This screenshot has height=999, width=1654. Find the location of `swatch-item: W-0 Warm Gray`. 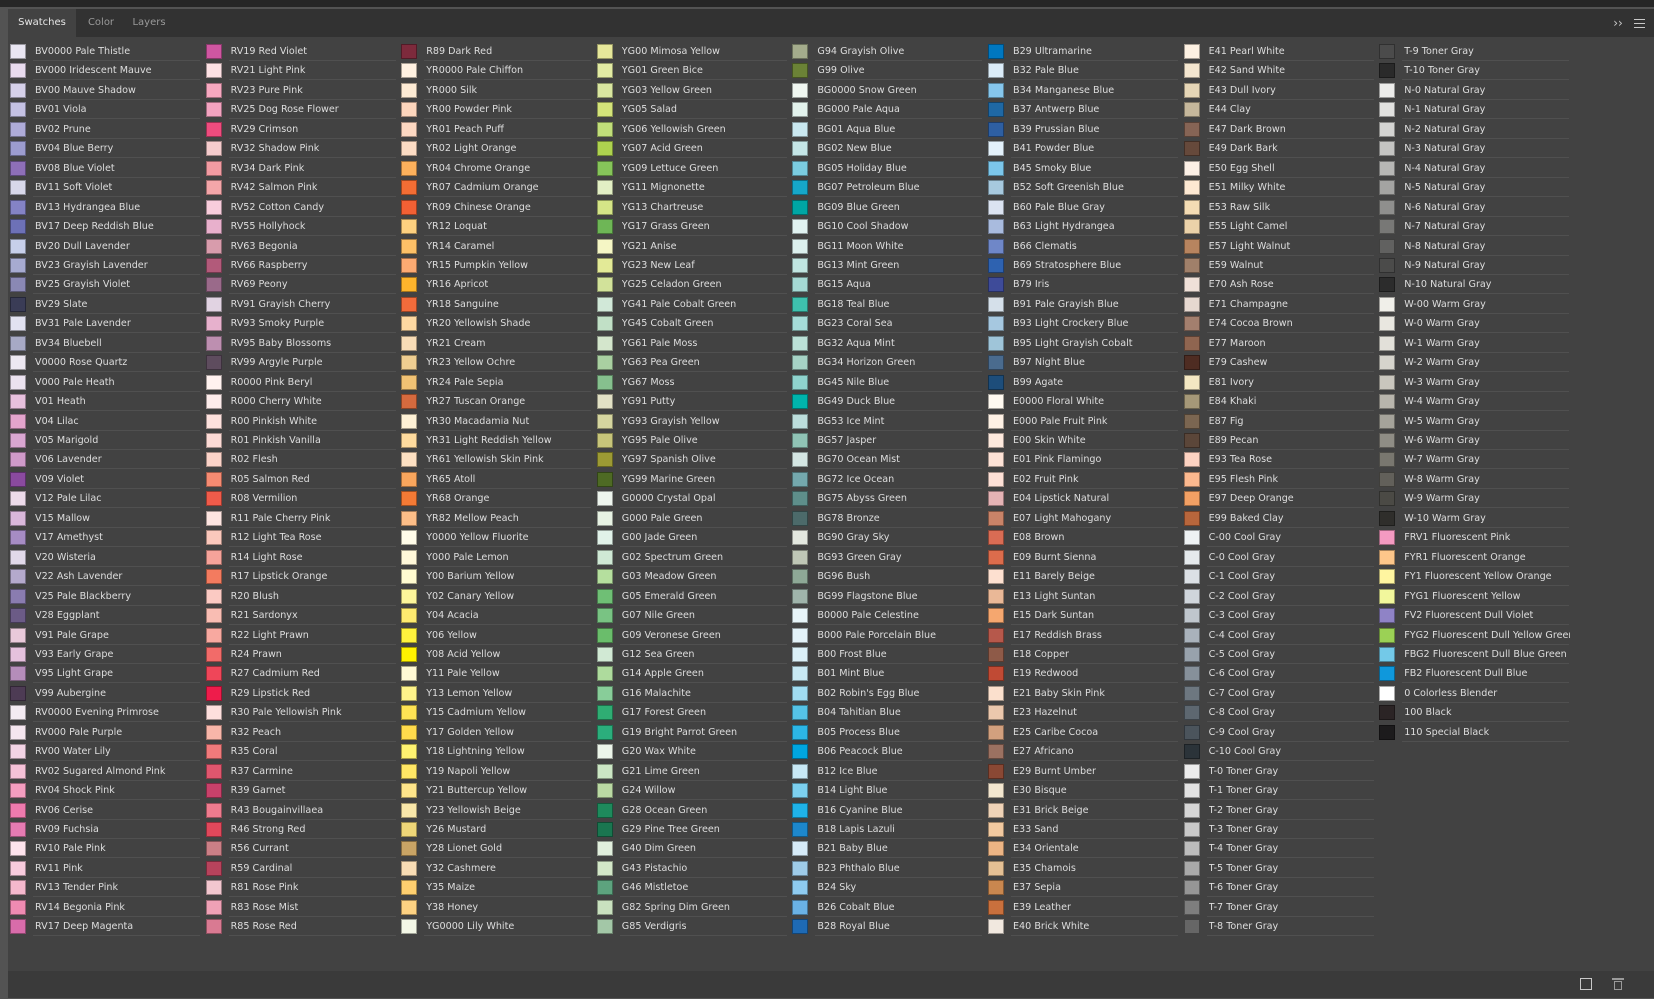

swatch-item: W-0 Warm Gray is located at coordinates (1475, 324).